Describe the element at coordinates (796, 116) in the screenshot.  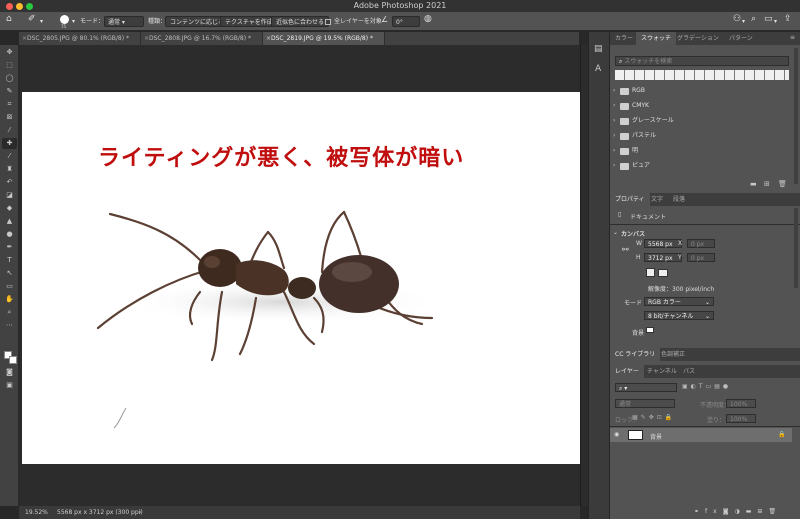
I see `swatches-scrollbar` at that location.